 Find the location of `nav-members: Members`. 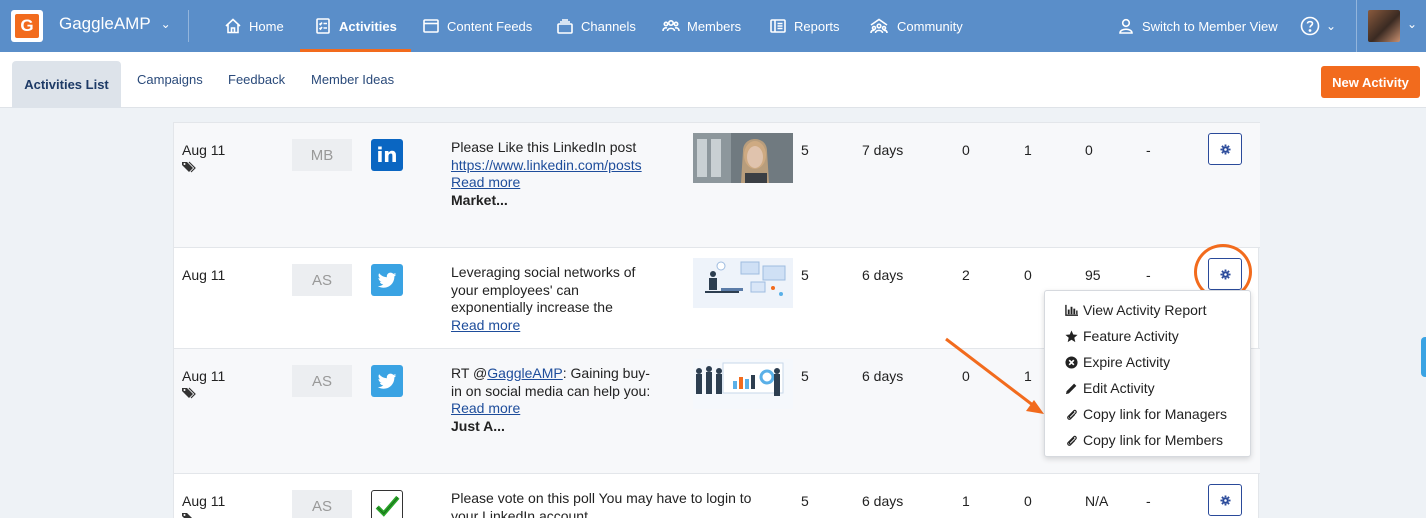

nav-members: Members is located at coordinates (701, 26).